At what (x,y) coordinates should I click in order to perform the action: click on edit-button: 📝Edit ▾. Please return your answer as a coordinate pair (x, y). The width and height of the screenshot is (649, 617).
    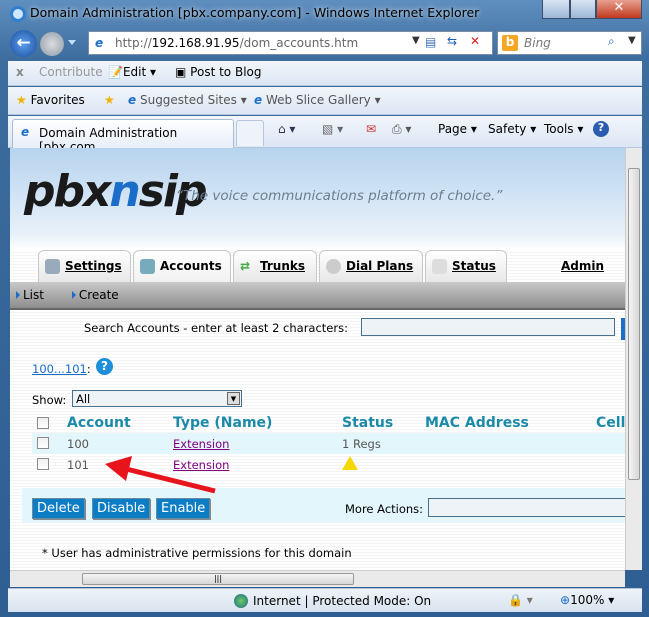
    Looking at the image, I should click on (132, 72).